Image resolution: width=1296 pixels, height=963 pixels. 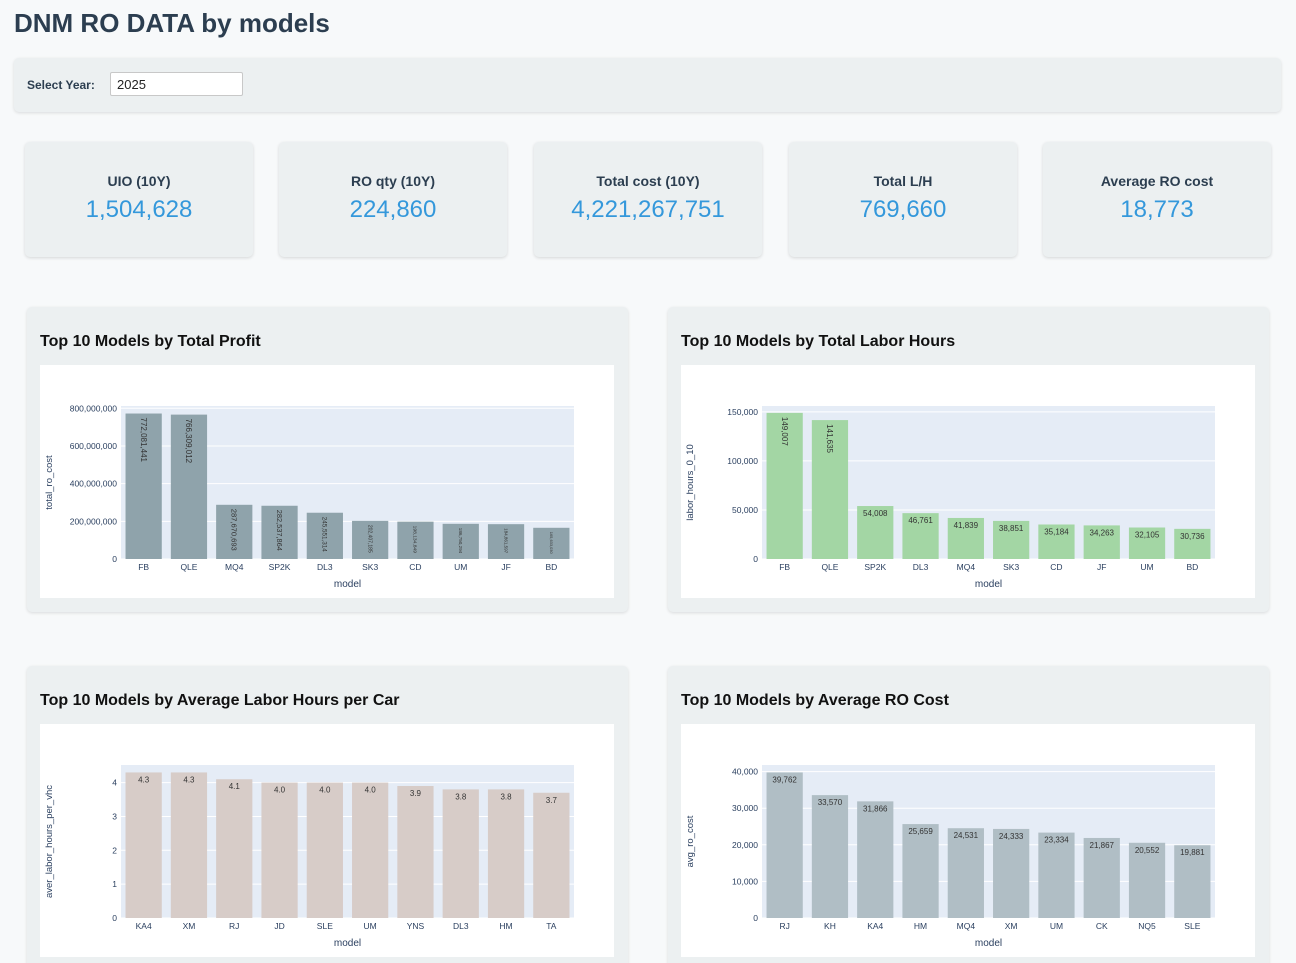 I want to click on kpi-value: 1,504,628, so click(x=139, y=209).